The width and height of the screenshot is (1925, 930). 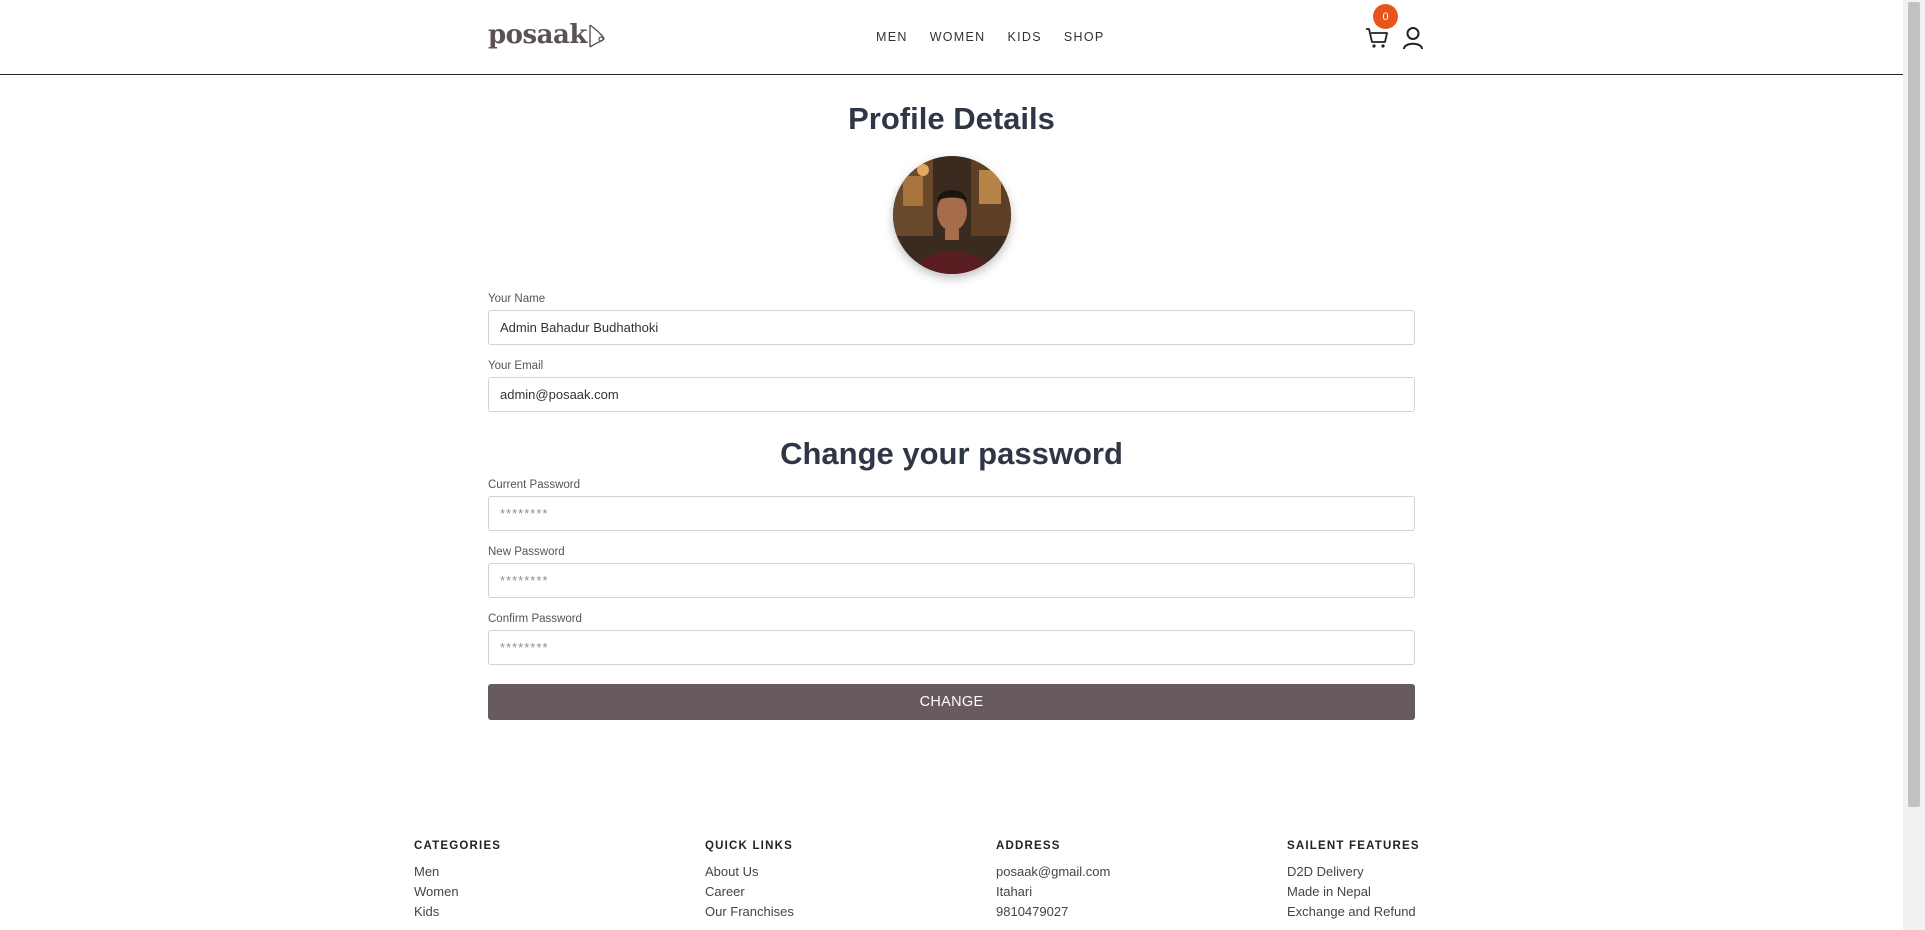 I want to click on user-account-icon, so click(x=1413, y=38).